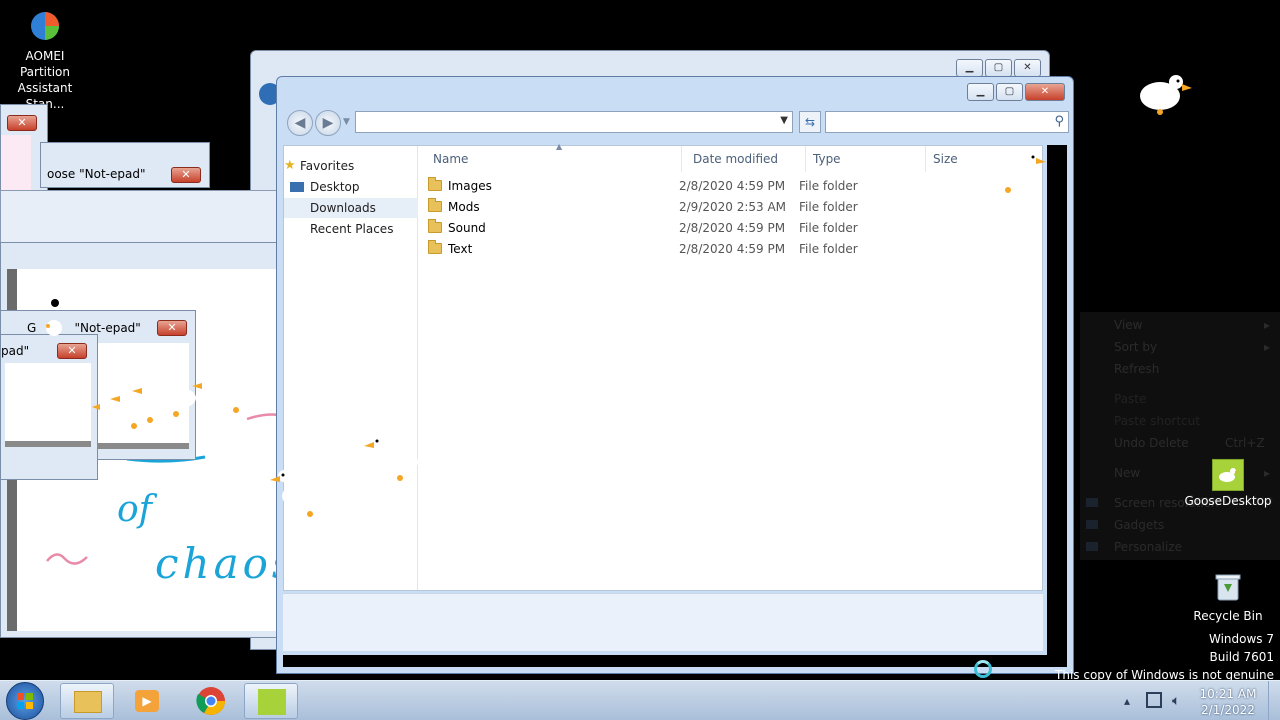  What do you see at coordinates (574, 122) in the screenshot?
I see `address-bar: ▼` at bounding box center [574, 122].